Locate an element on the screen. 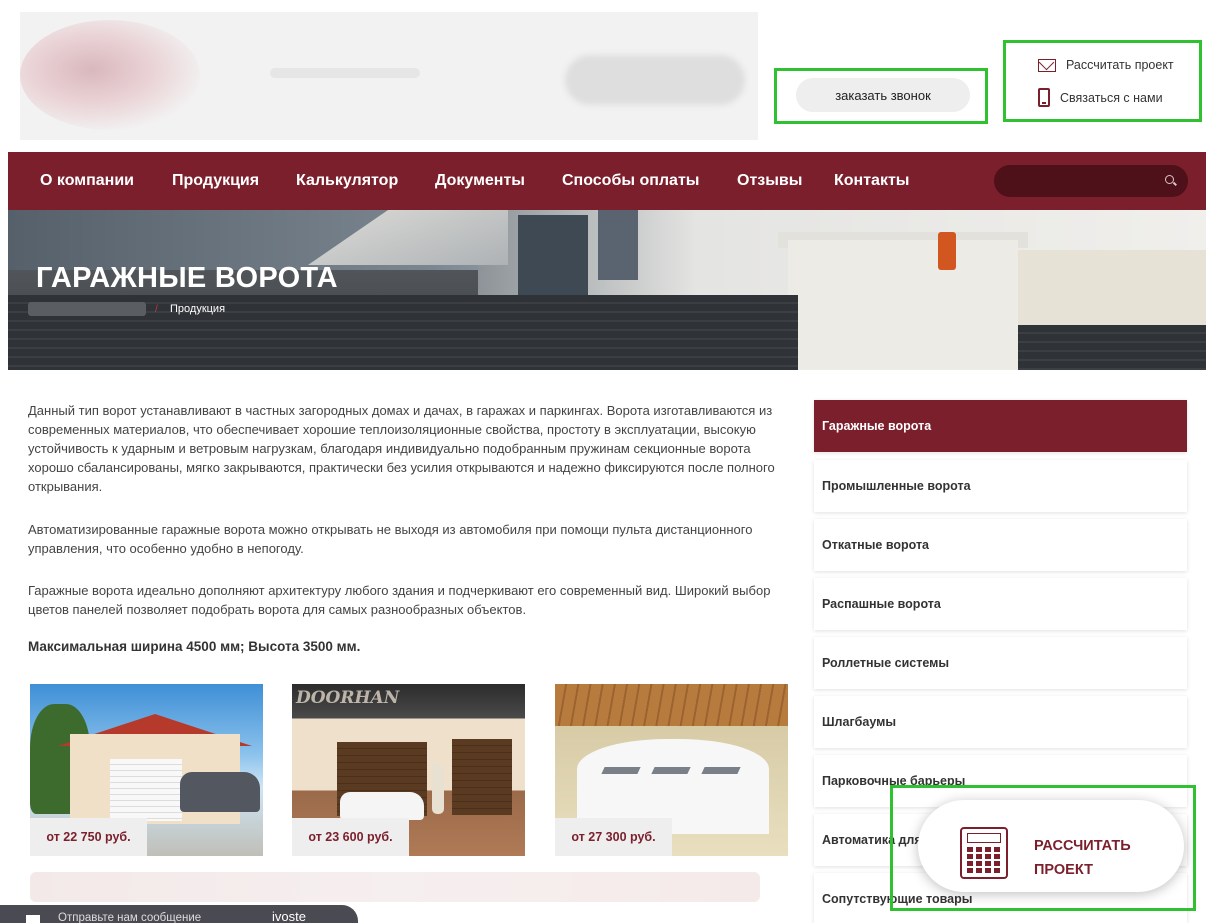 This screenshot has width=1206, height=923. nav-item-reviews: Отзывы is located at coordinates (769, 181).